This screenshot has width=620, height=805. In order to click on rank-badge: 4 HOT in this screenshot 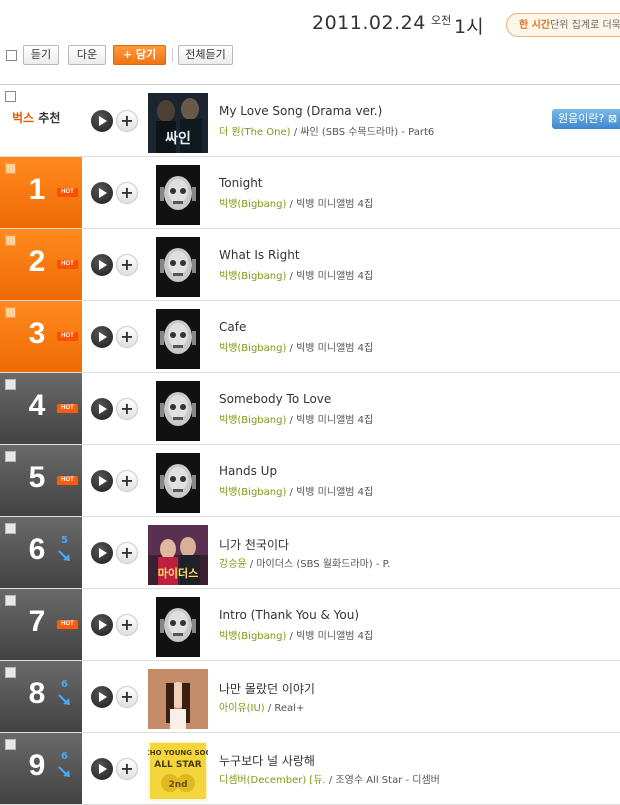, I will do `click(41, 408)`.